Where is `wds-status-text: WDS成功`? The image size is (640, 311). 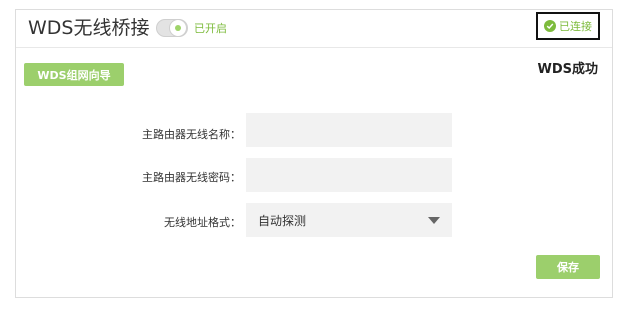
wds-status-text: WDS成功 is located at coordinates (568, 69).